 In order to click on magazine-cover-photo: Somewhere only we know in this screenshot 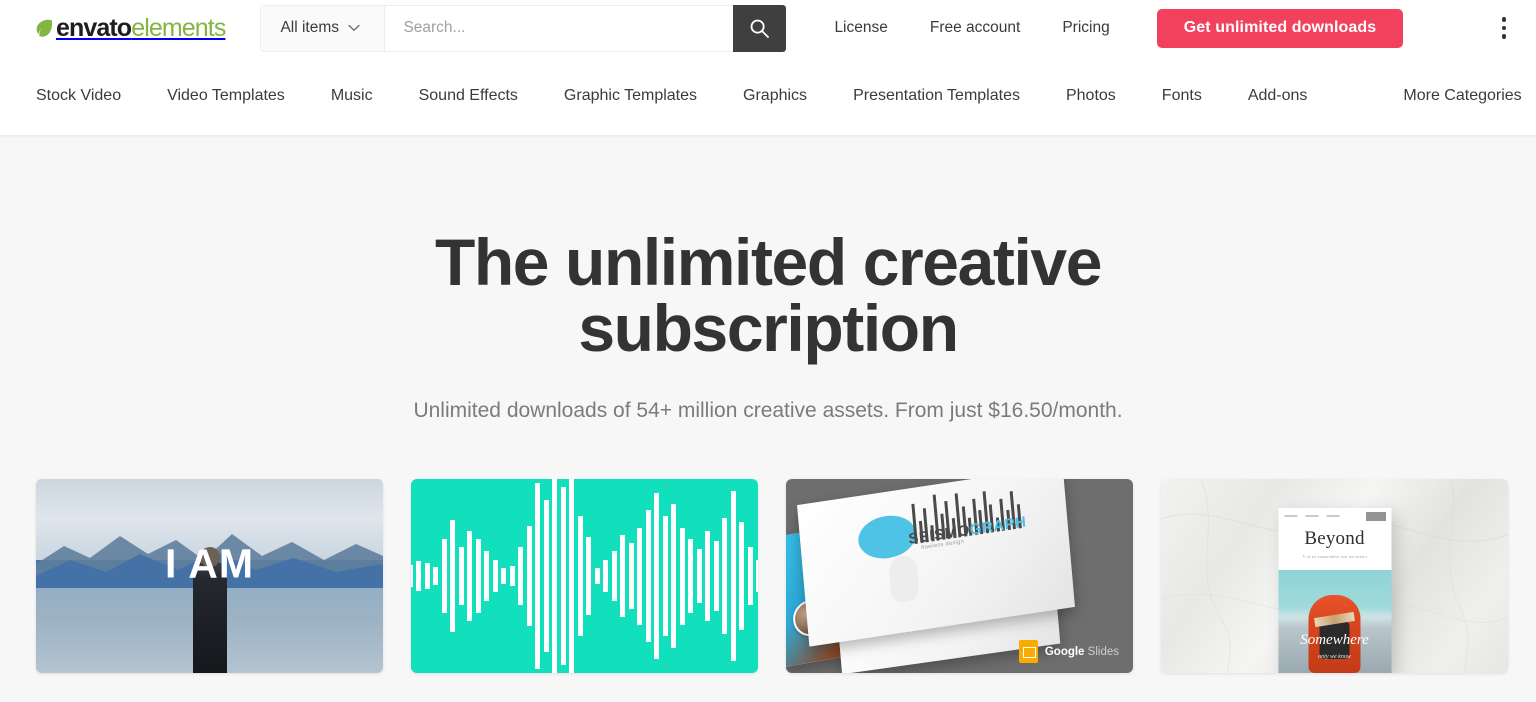, I will do `click(1334, 621)`.